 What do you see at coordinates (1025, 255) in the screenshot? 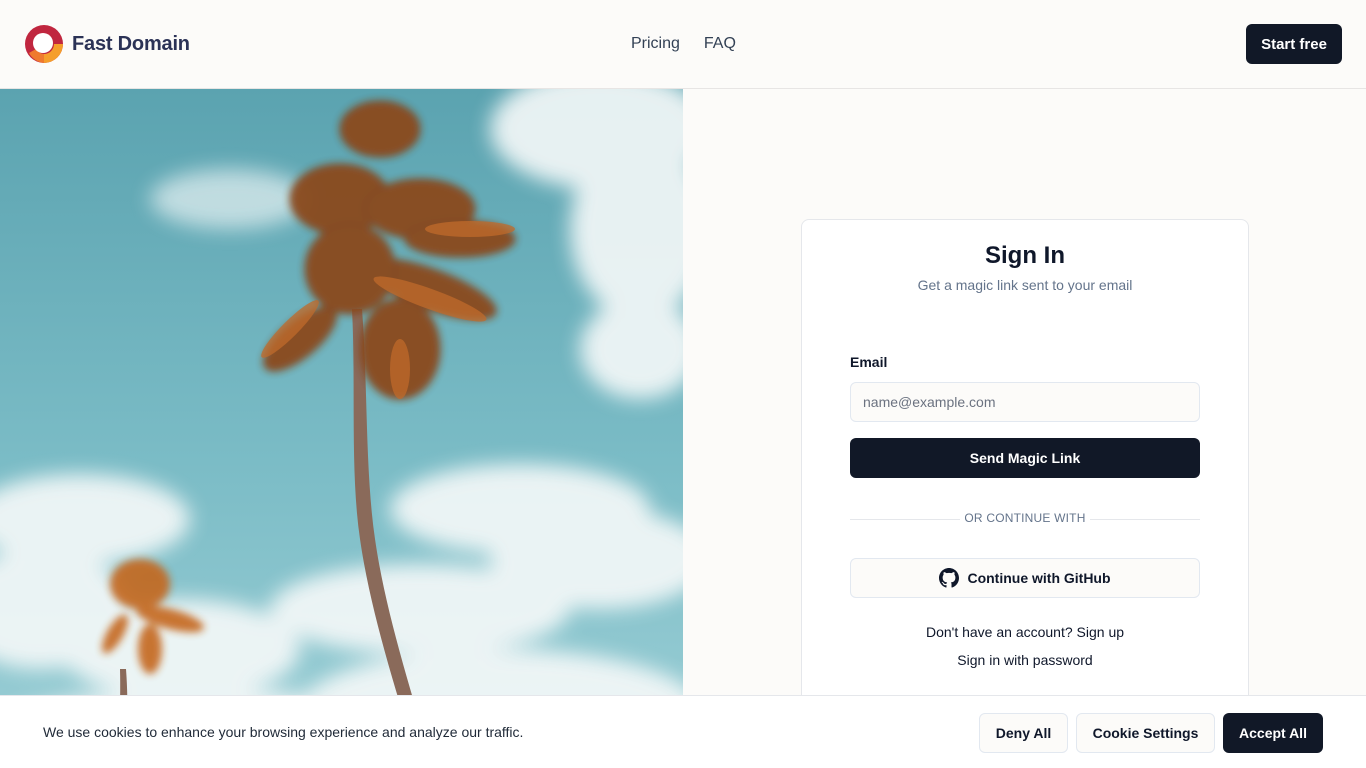
I see `signin-title: Sign In` at bounding box center [1025, 255].